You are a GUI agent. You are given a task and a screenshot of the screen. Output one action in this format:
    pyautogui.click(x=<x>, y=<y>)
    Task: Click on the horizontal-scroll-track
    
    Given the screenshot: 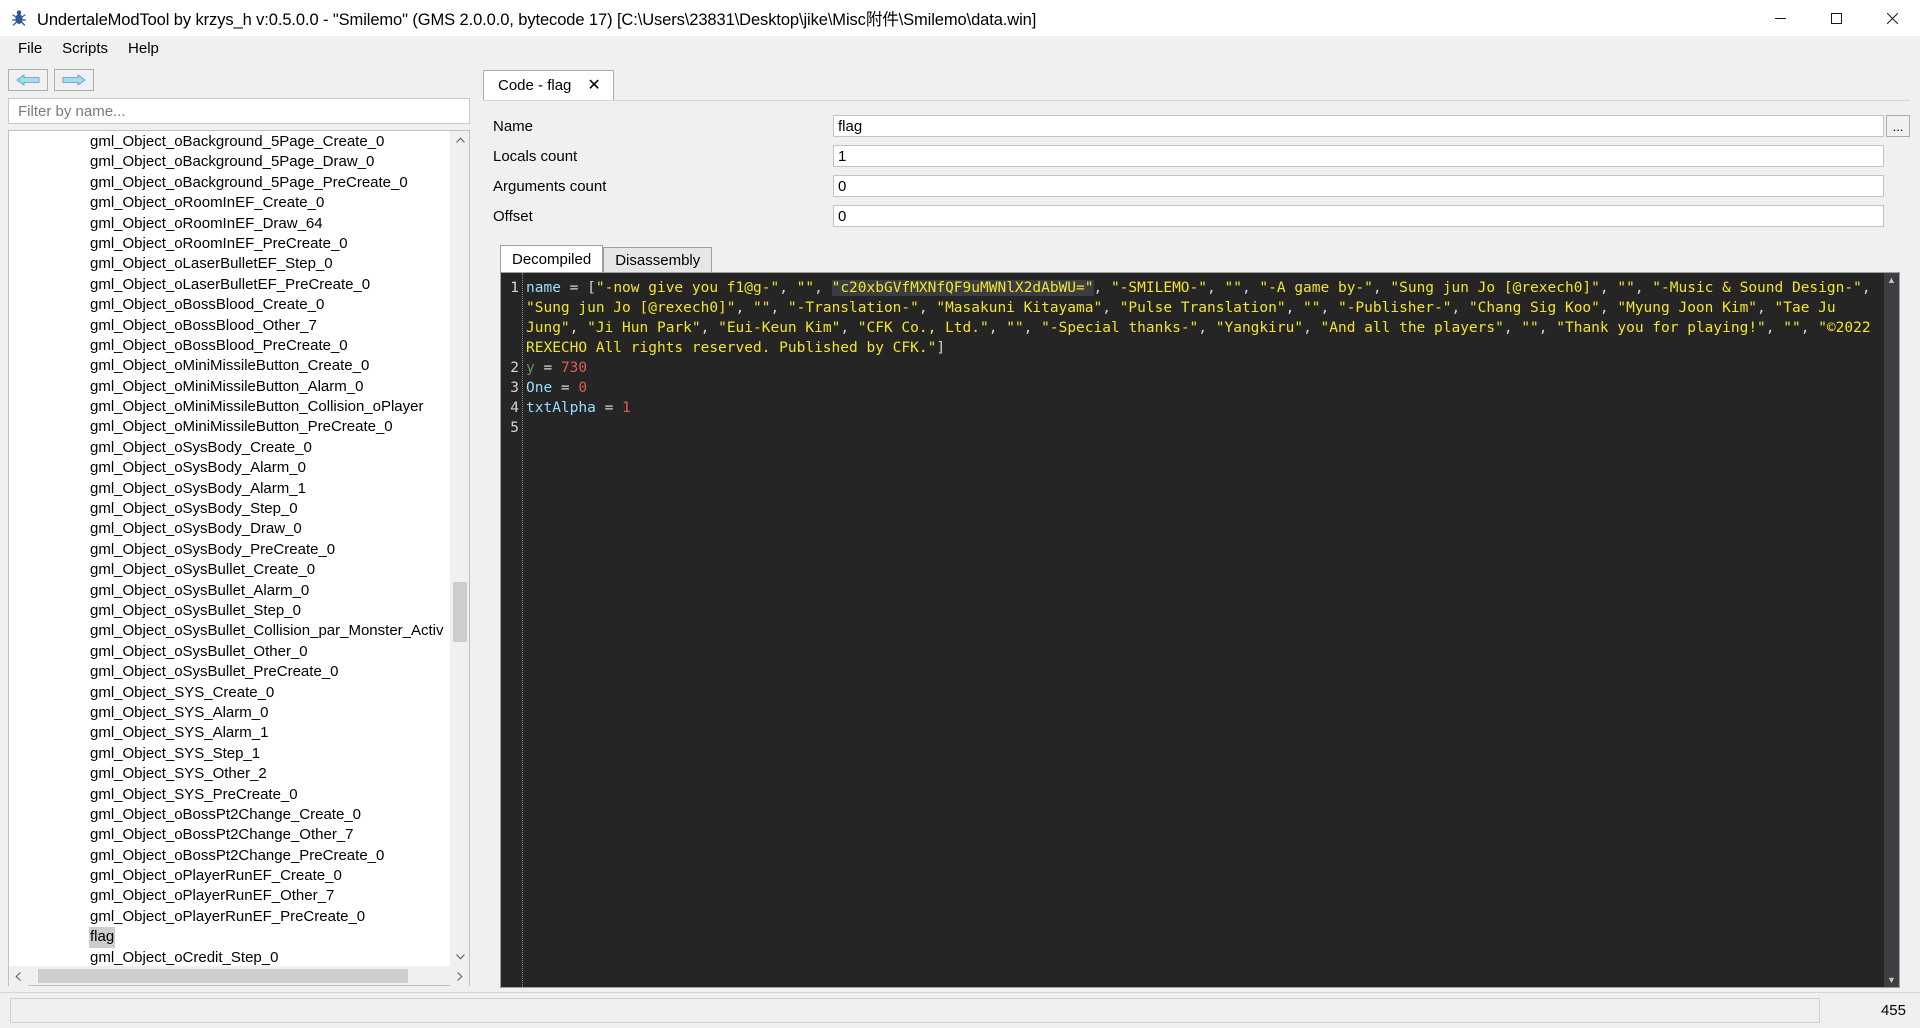 What is the action you would take?
    pyautogui.click(x=239, y=976)
    